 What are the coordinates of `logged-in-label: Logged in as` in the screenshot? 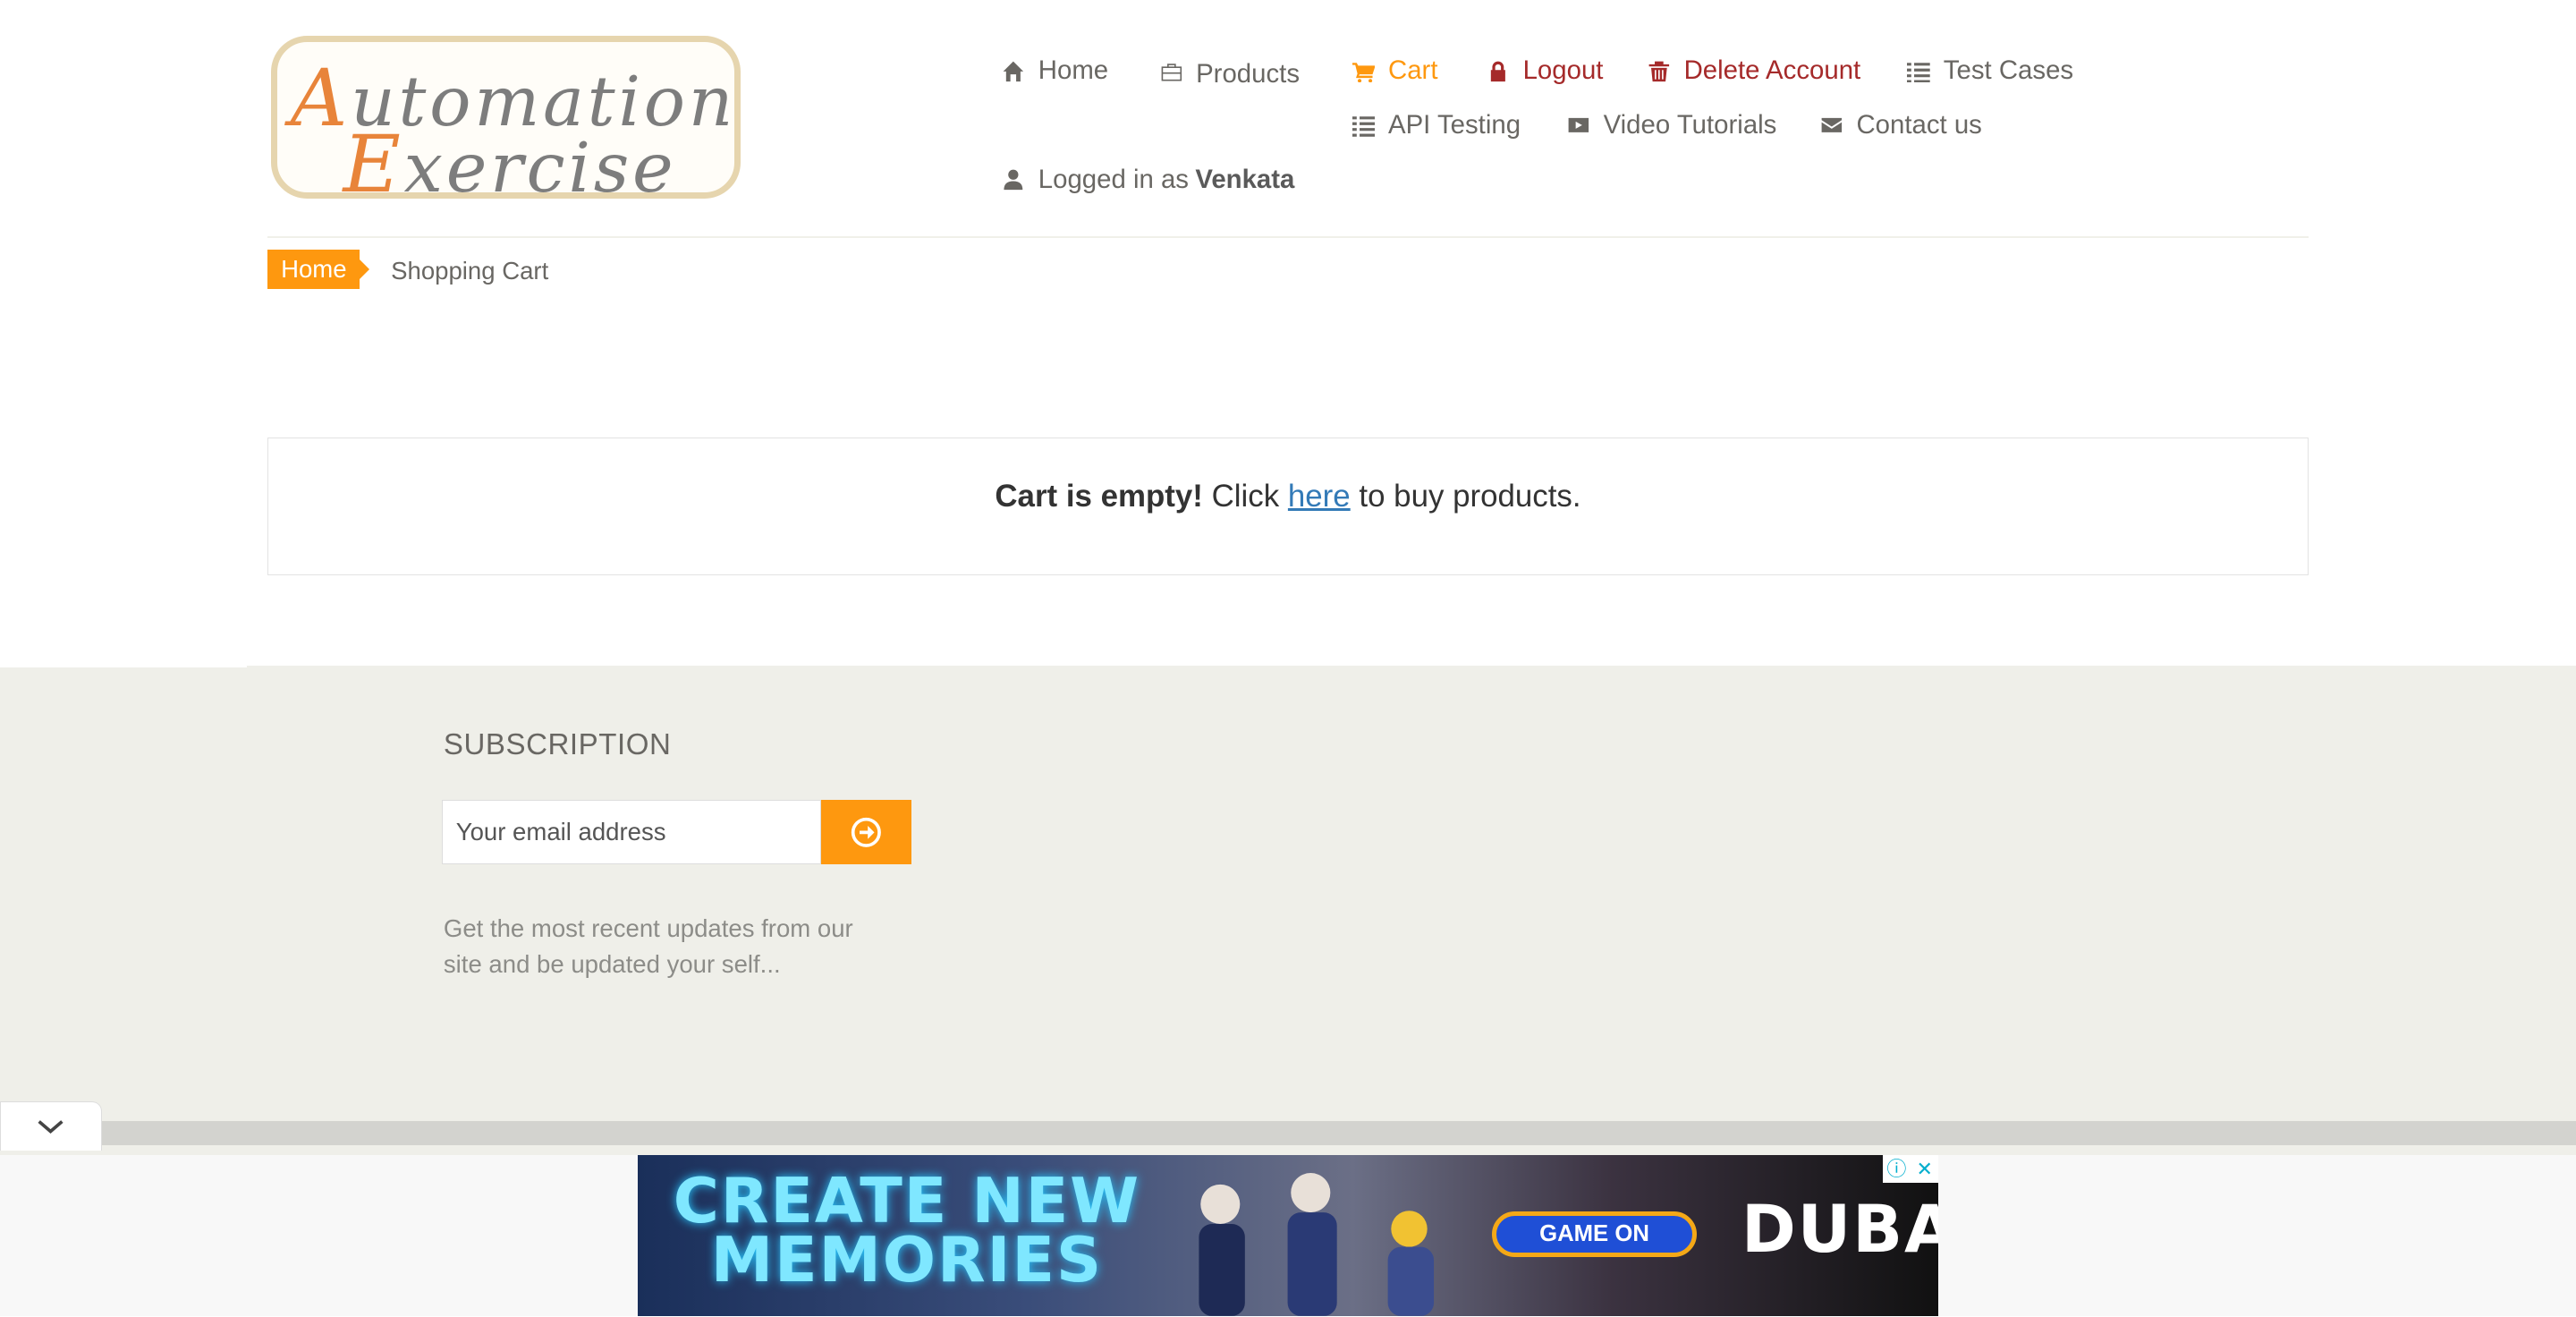 It's located at (1113, 179).